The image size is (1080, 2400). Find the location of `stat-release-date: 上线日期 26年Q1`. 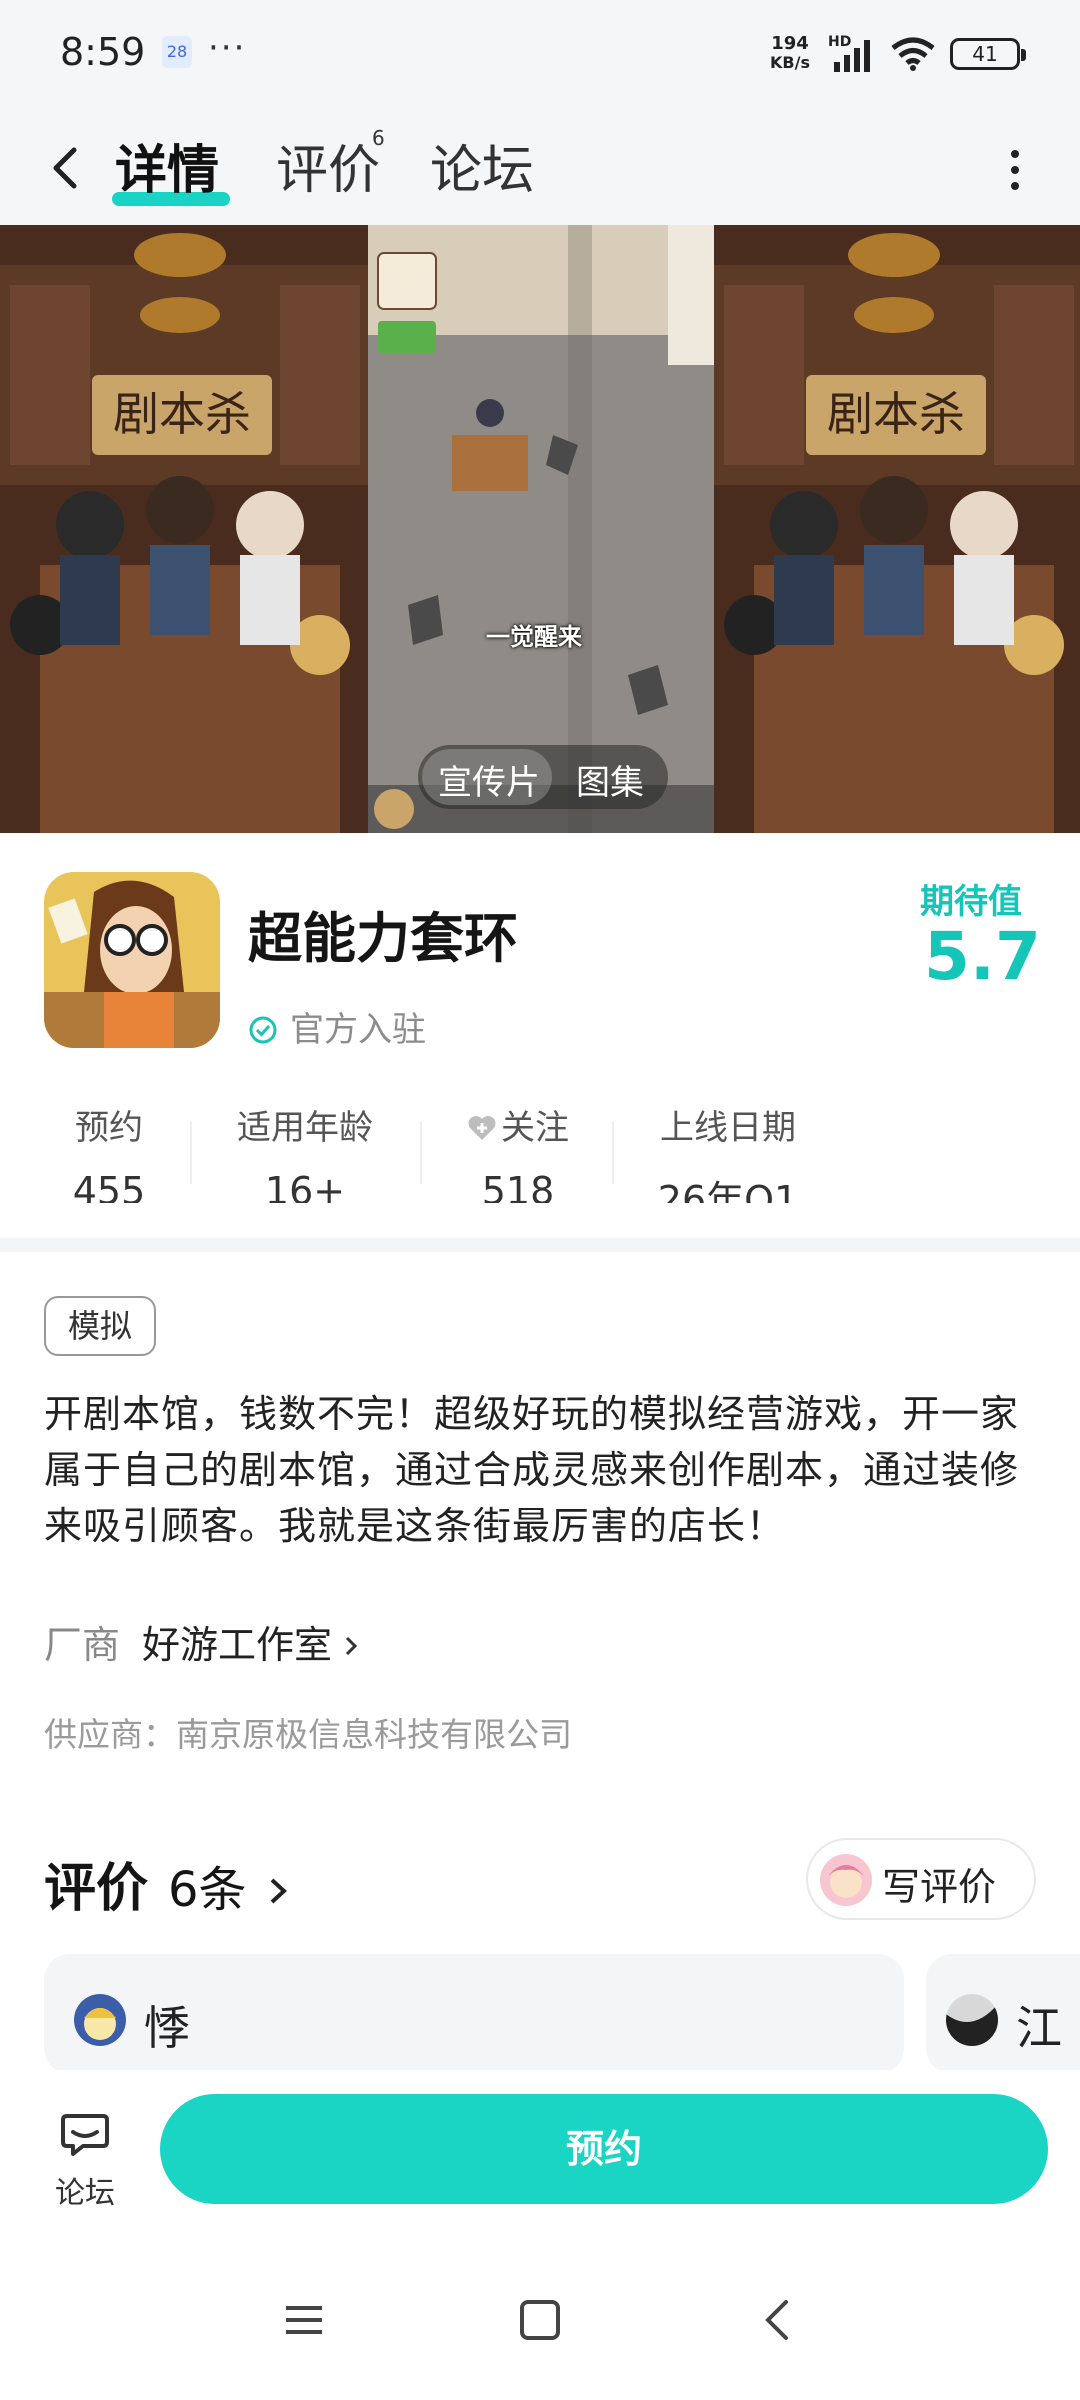

stat-release-date: 上线日期 26年Q1 is located at coordinates (728, 1151).